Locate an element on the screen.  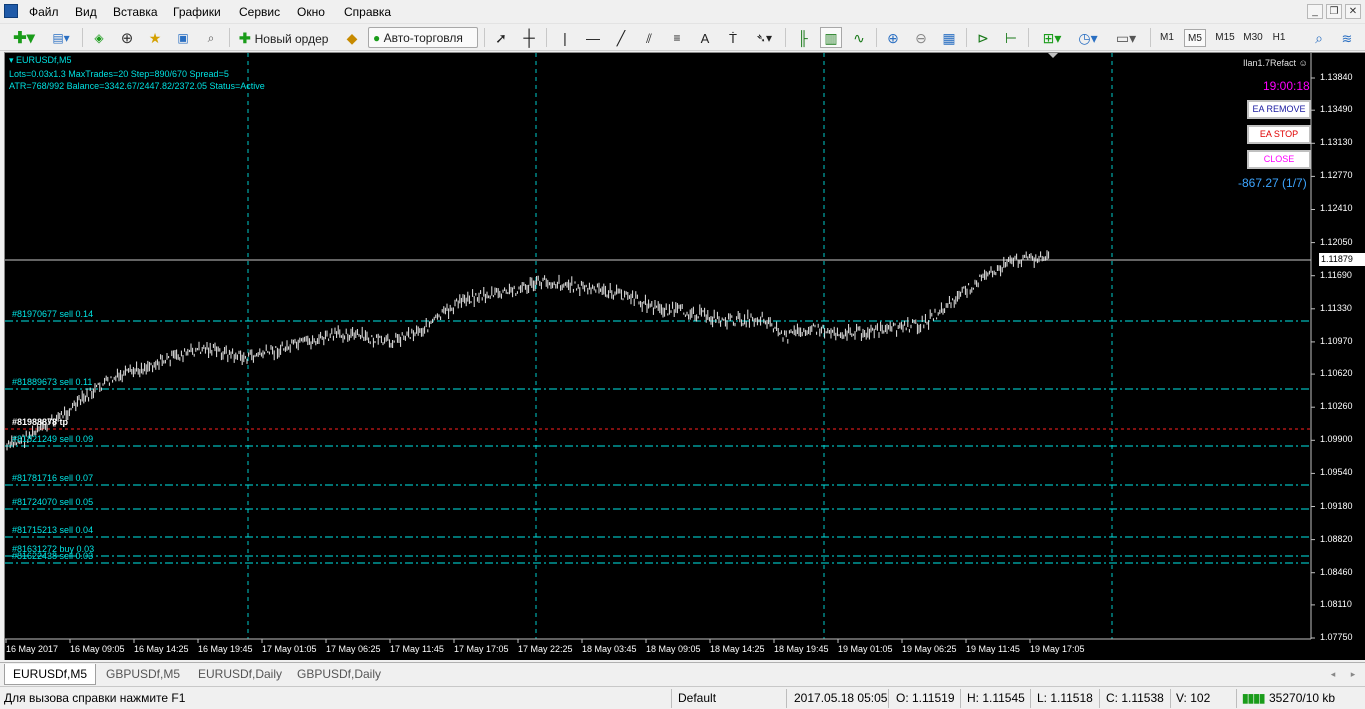
favorites-icon: ★ is located at coordinates (155, 37).